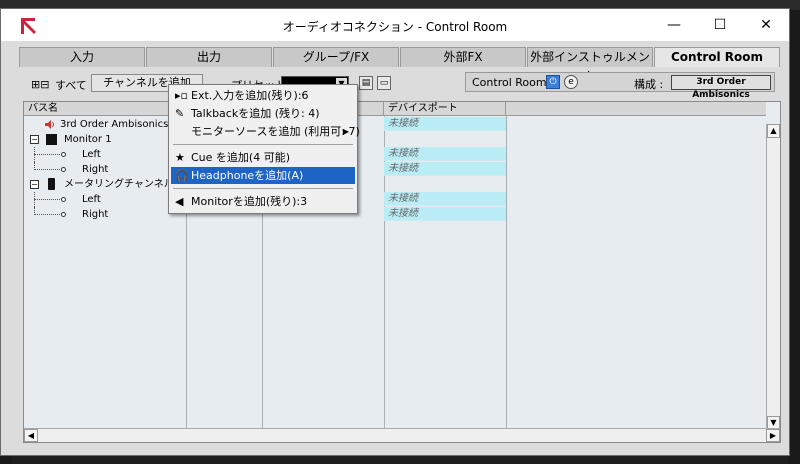 The height and width of the screenshot is (464, 800). I want to click on tab-control-room: Control Room, so click(717, 57).